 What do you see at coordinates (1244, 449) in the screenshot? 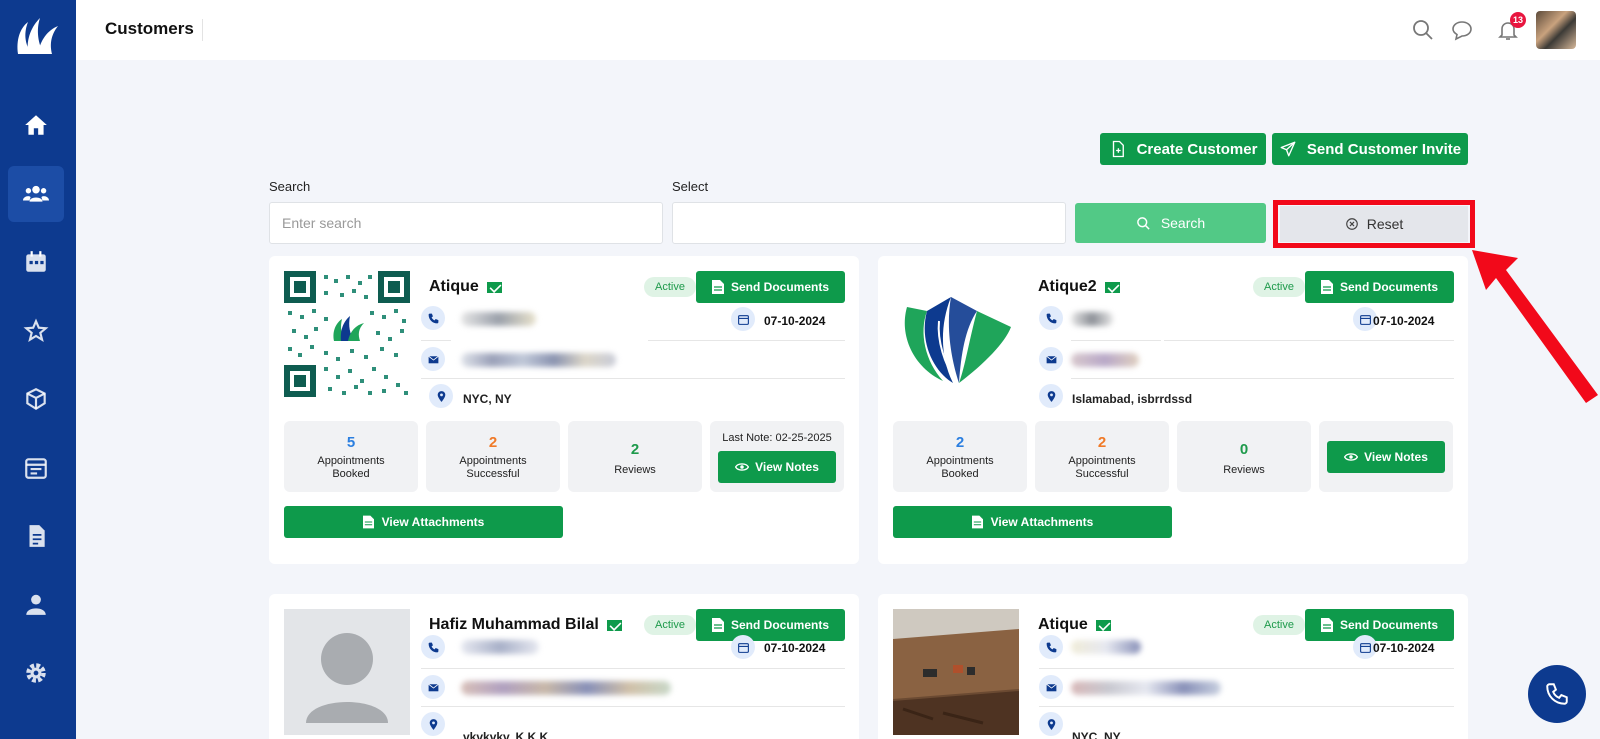
I see `reviews-count: 0` at bounding box center [1244, 449].